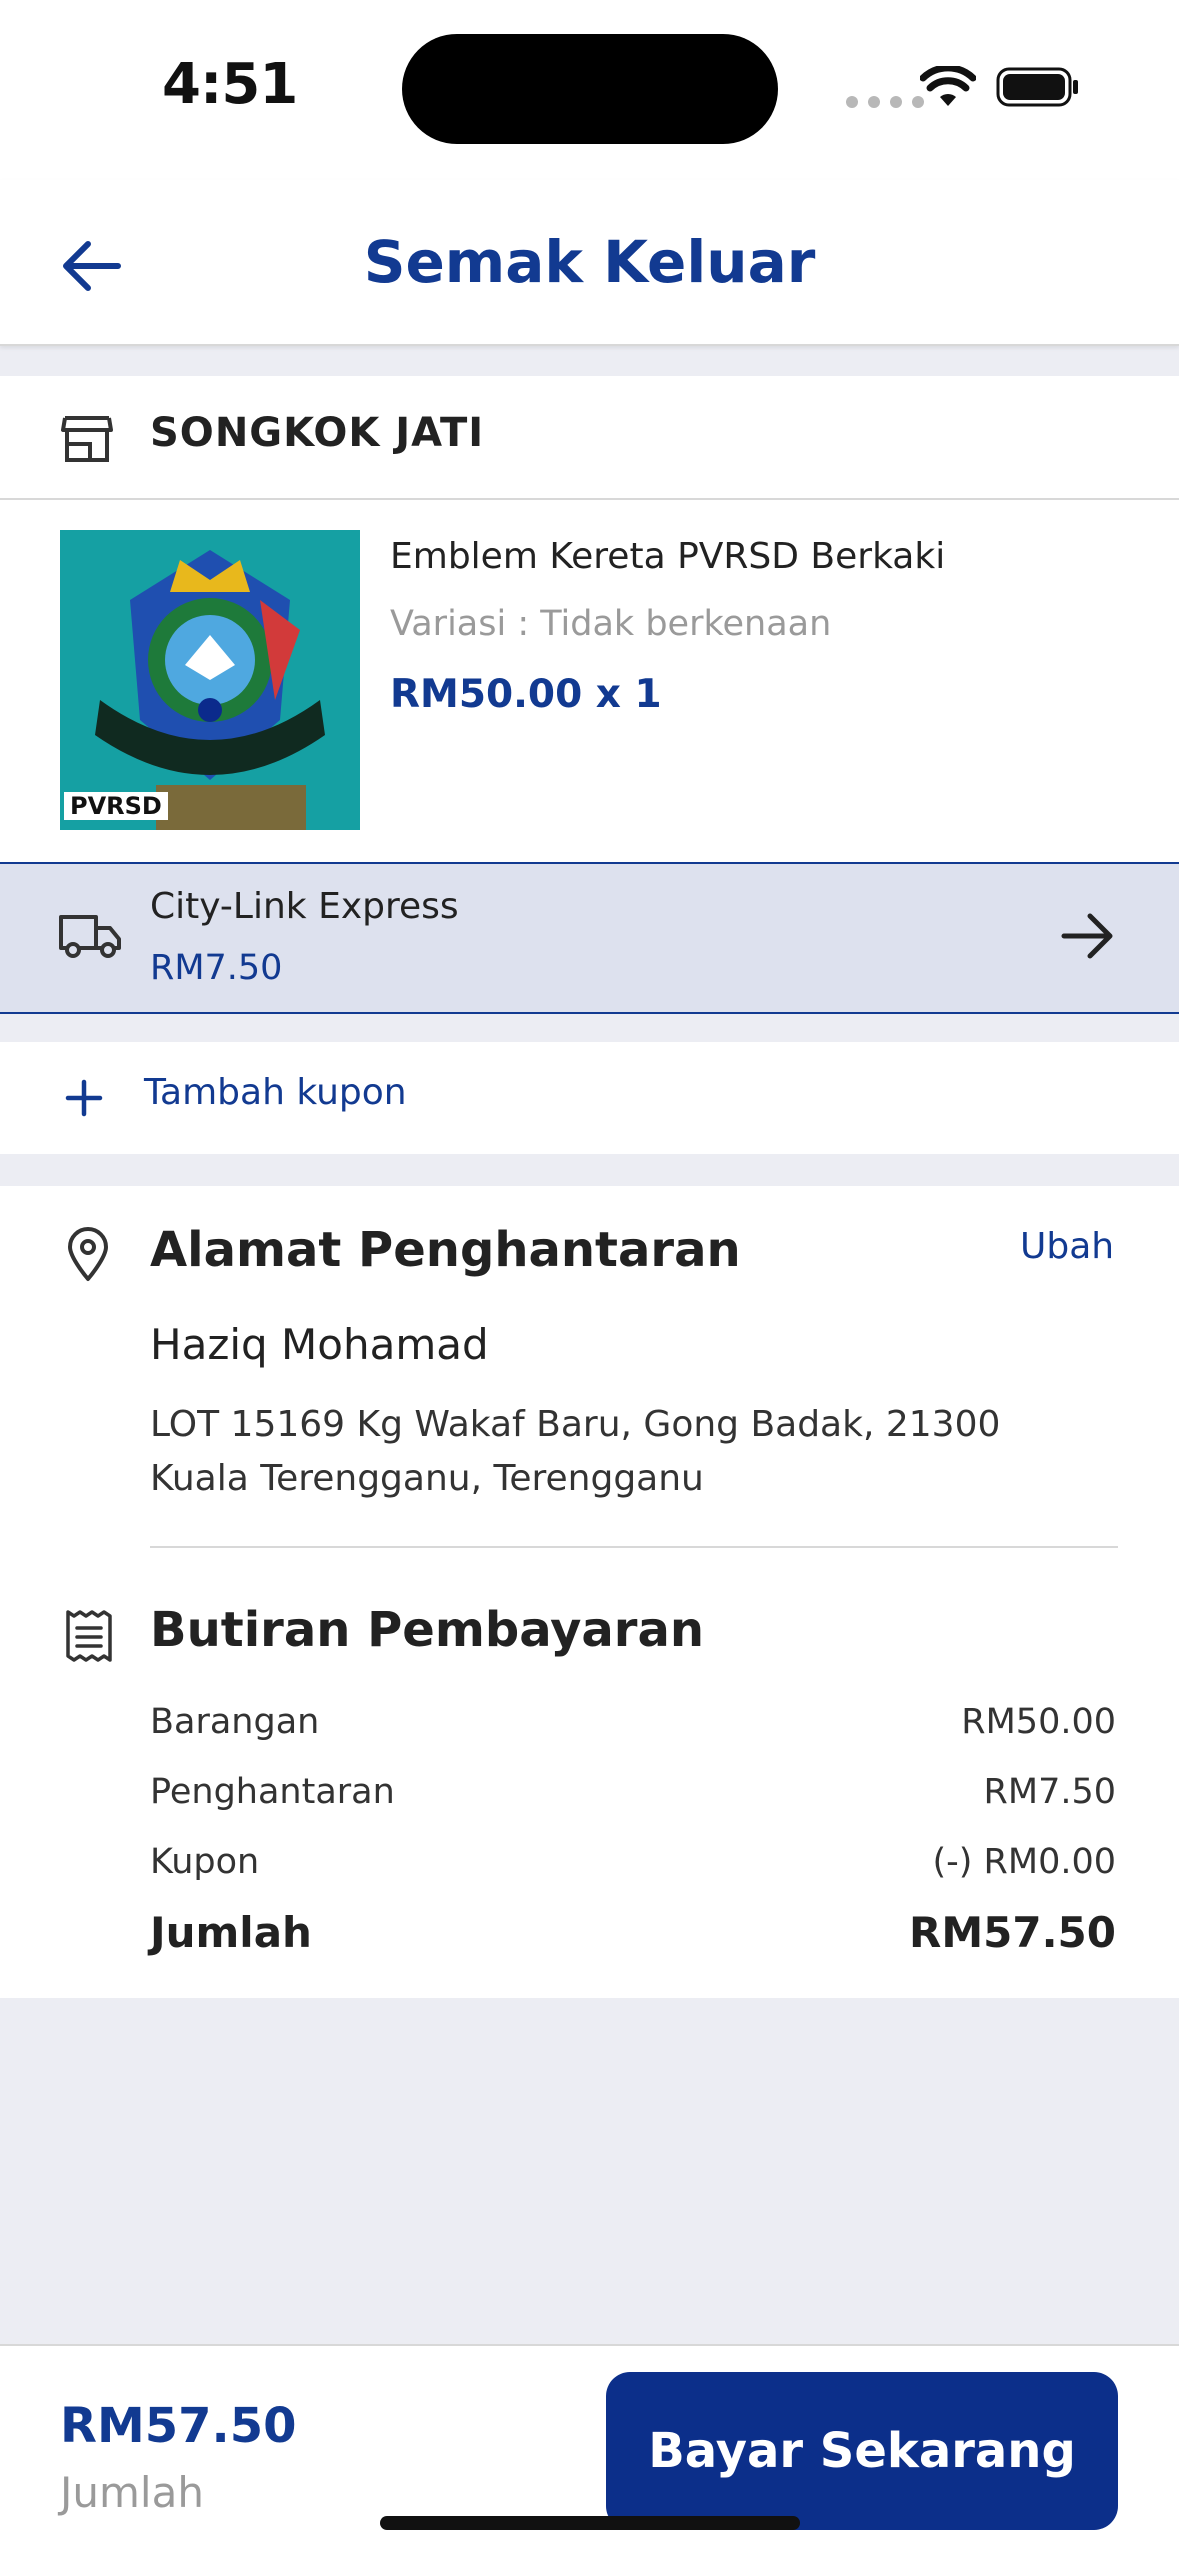 The width and height of the screenshot is (1179, 2558). What do you see at coordinates (231, 1932) in the screenshot?
I see `total-label: Jumlah` at bounding box center [231, 1932].